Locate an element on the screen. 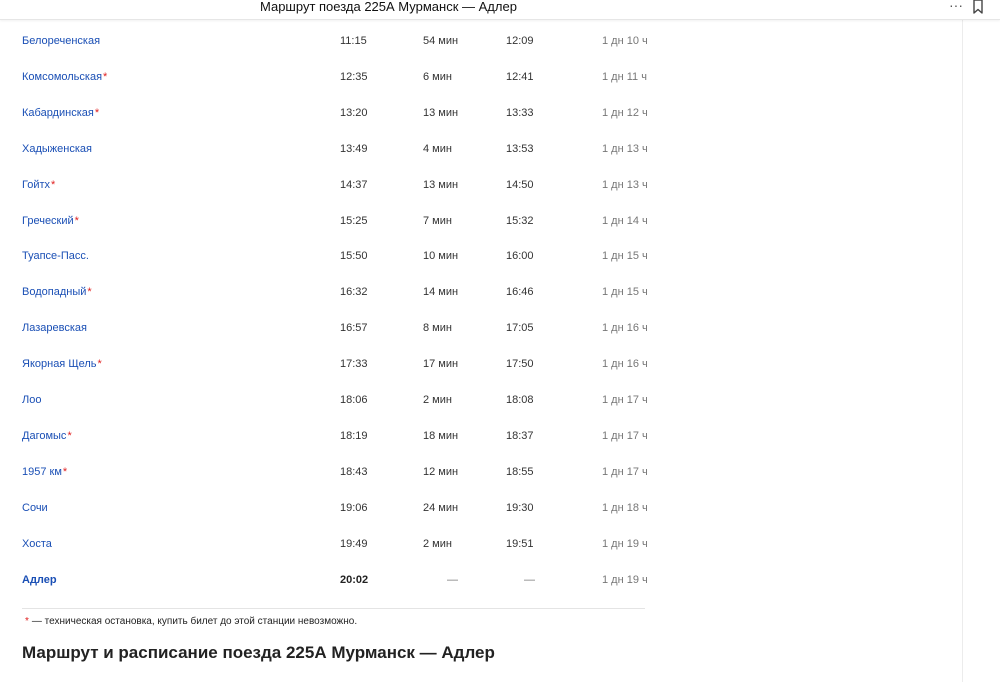 This screenshot has width=1000, height=682. station-name: Хадыженская is located at coordinates (57, 149).